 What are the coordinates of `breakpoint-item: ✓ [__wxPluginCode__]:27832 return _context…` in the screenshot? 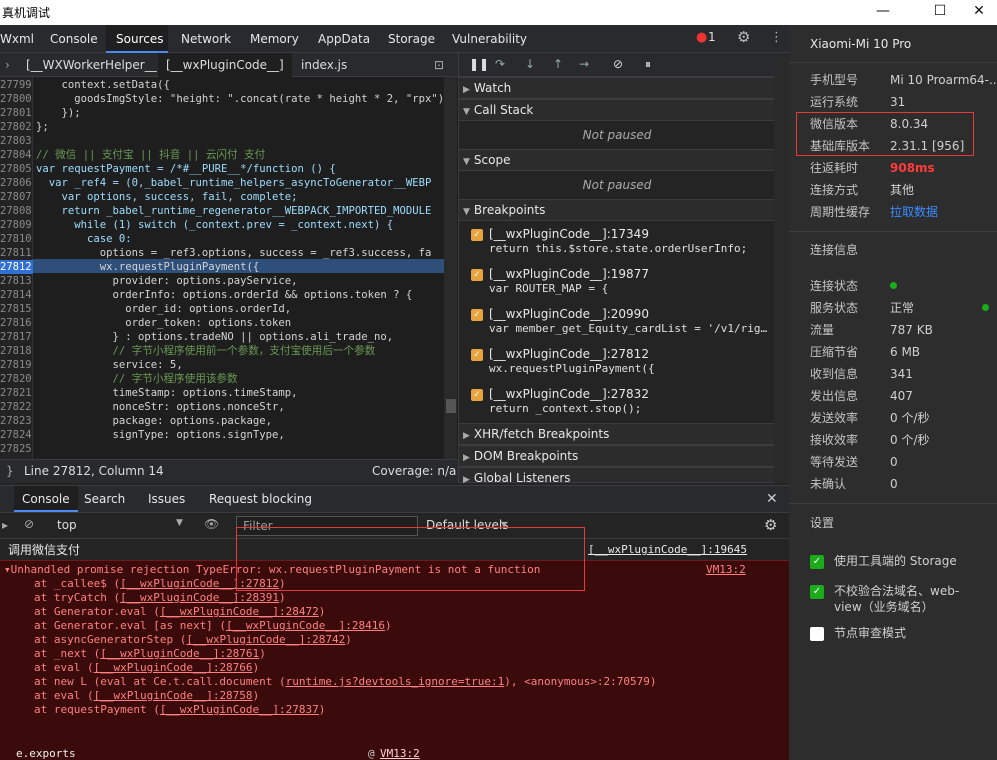 It's located at (621, 406).